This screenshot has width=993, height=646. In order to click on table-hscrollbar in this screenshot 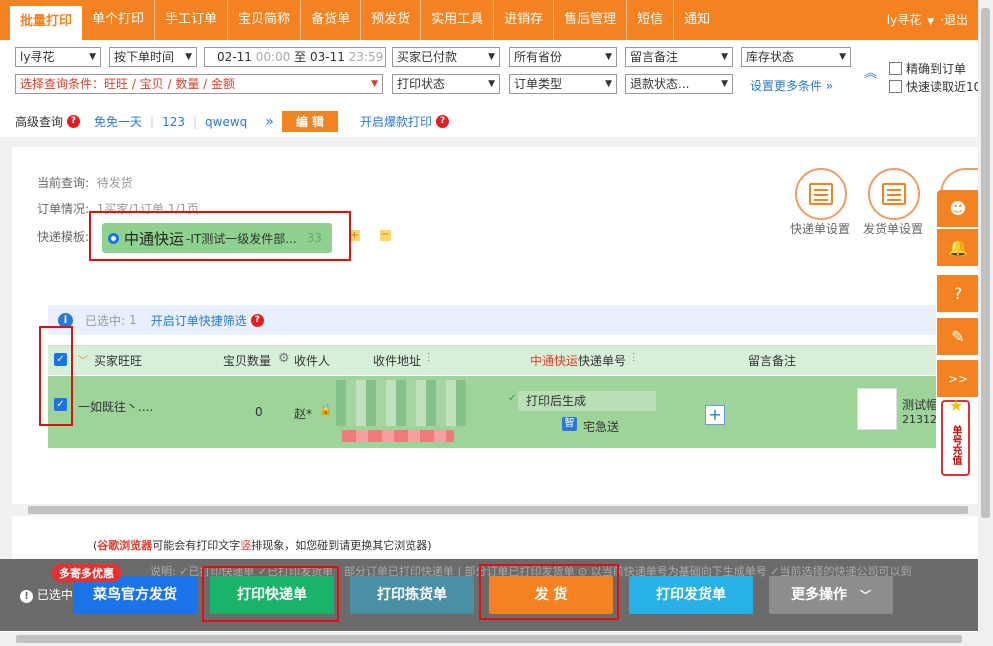, I will do `click(495, 510)`.